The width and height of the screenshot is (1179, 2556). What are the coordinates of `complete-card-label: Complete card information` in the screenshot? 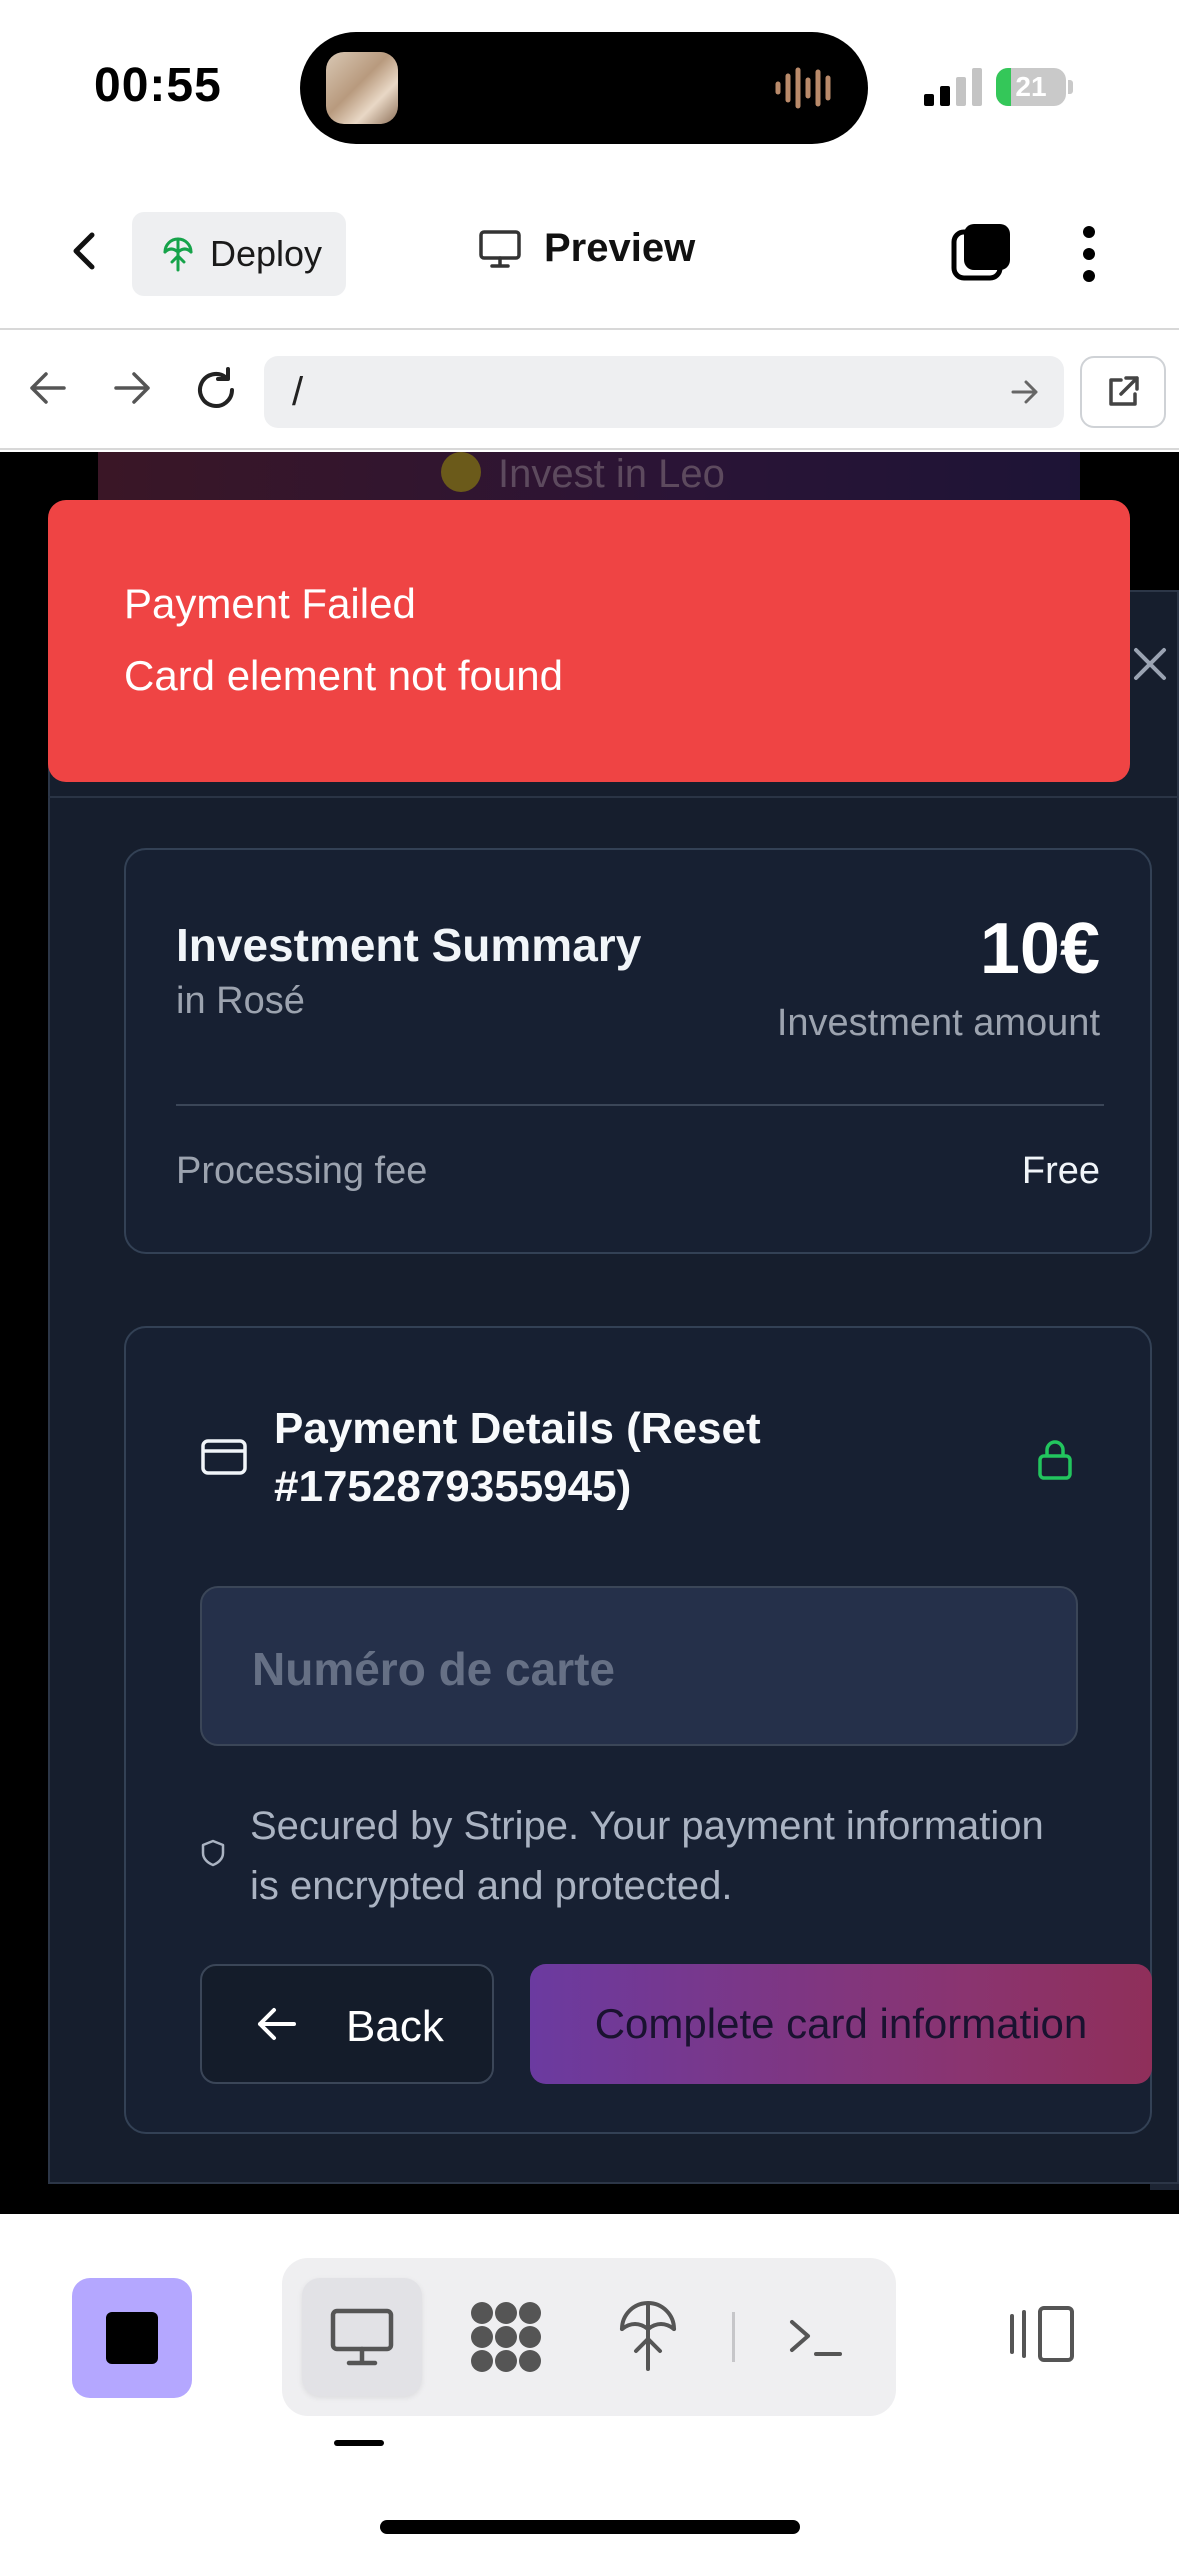 It's located at (841, 2023).